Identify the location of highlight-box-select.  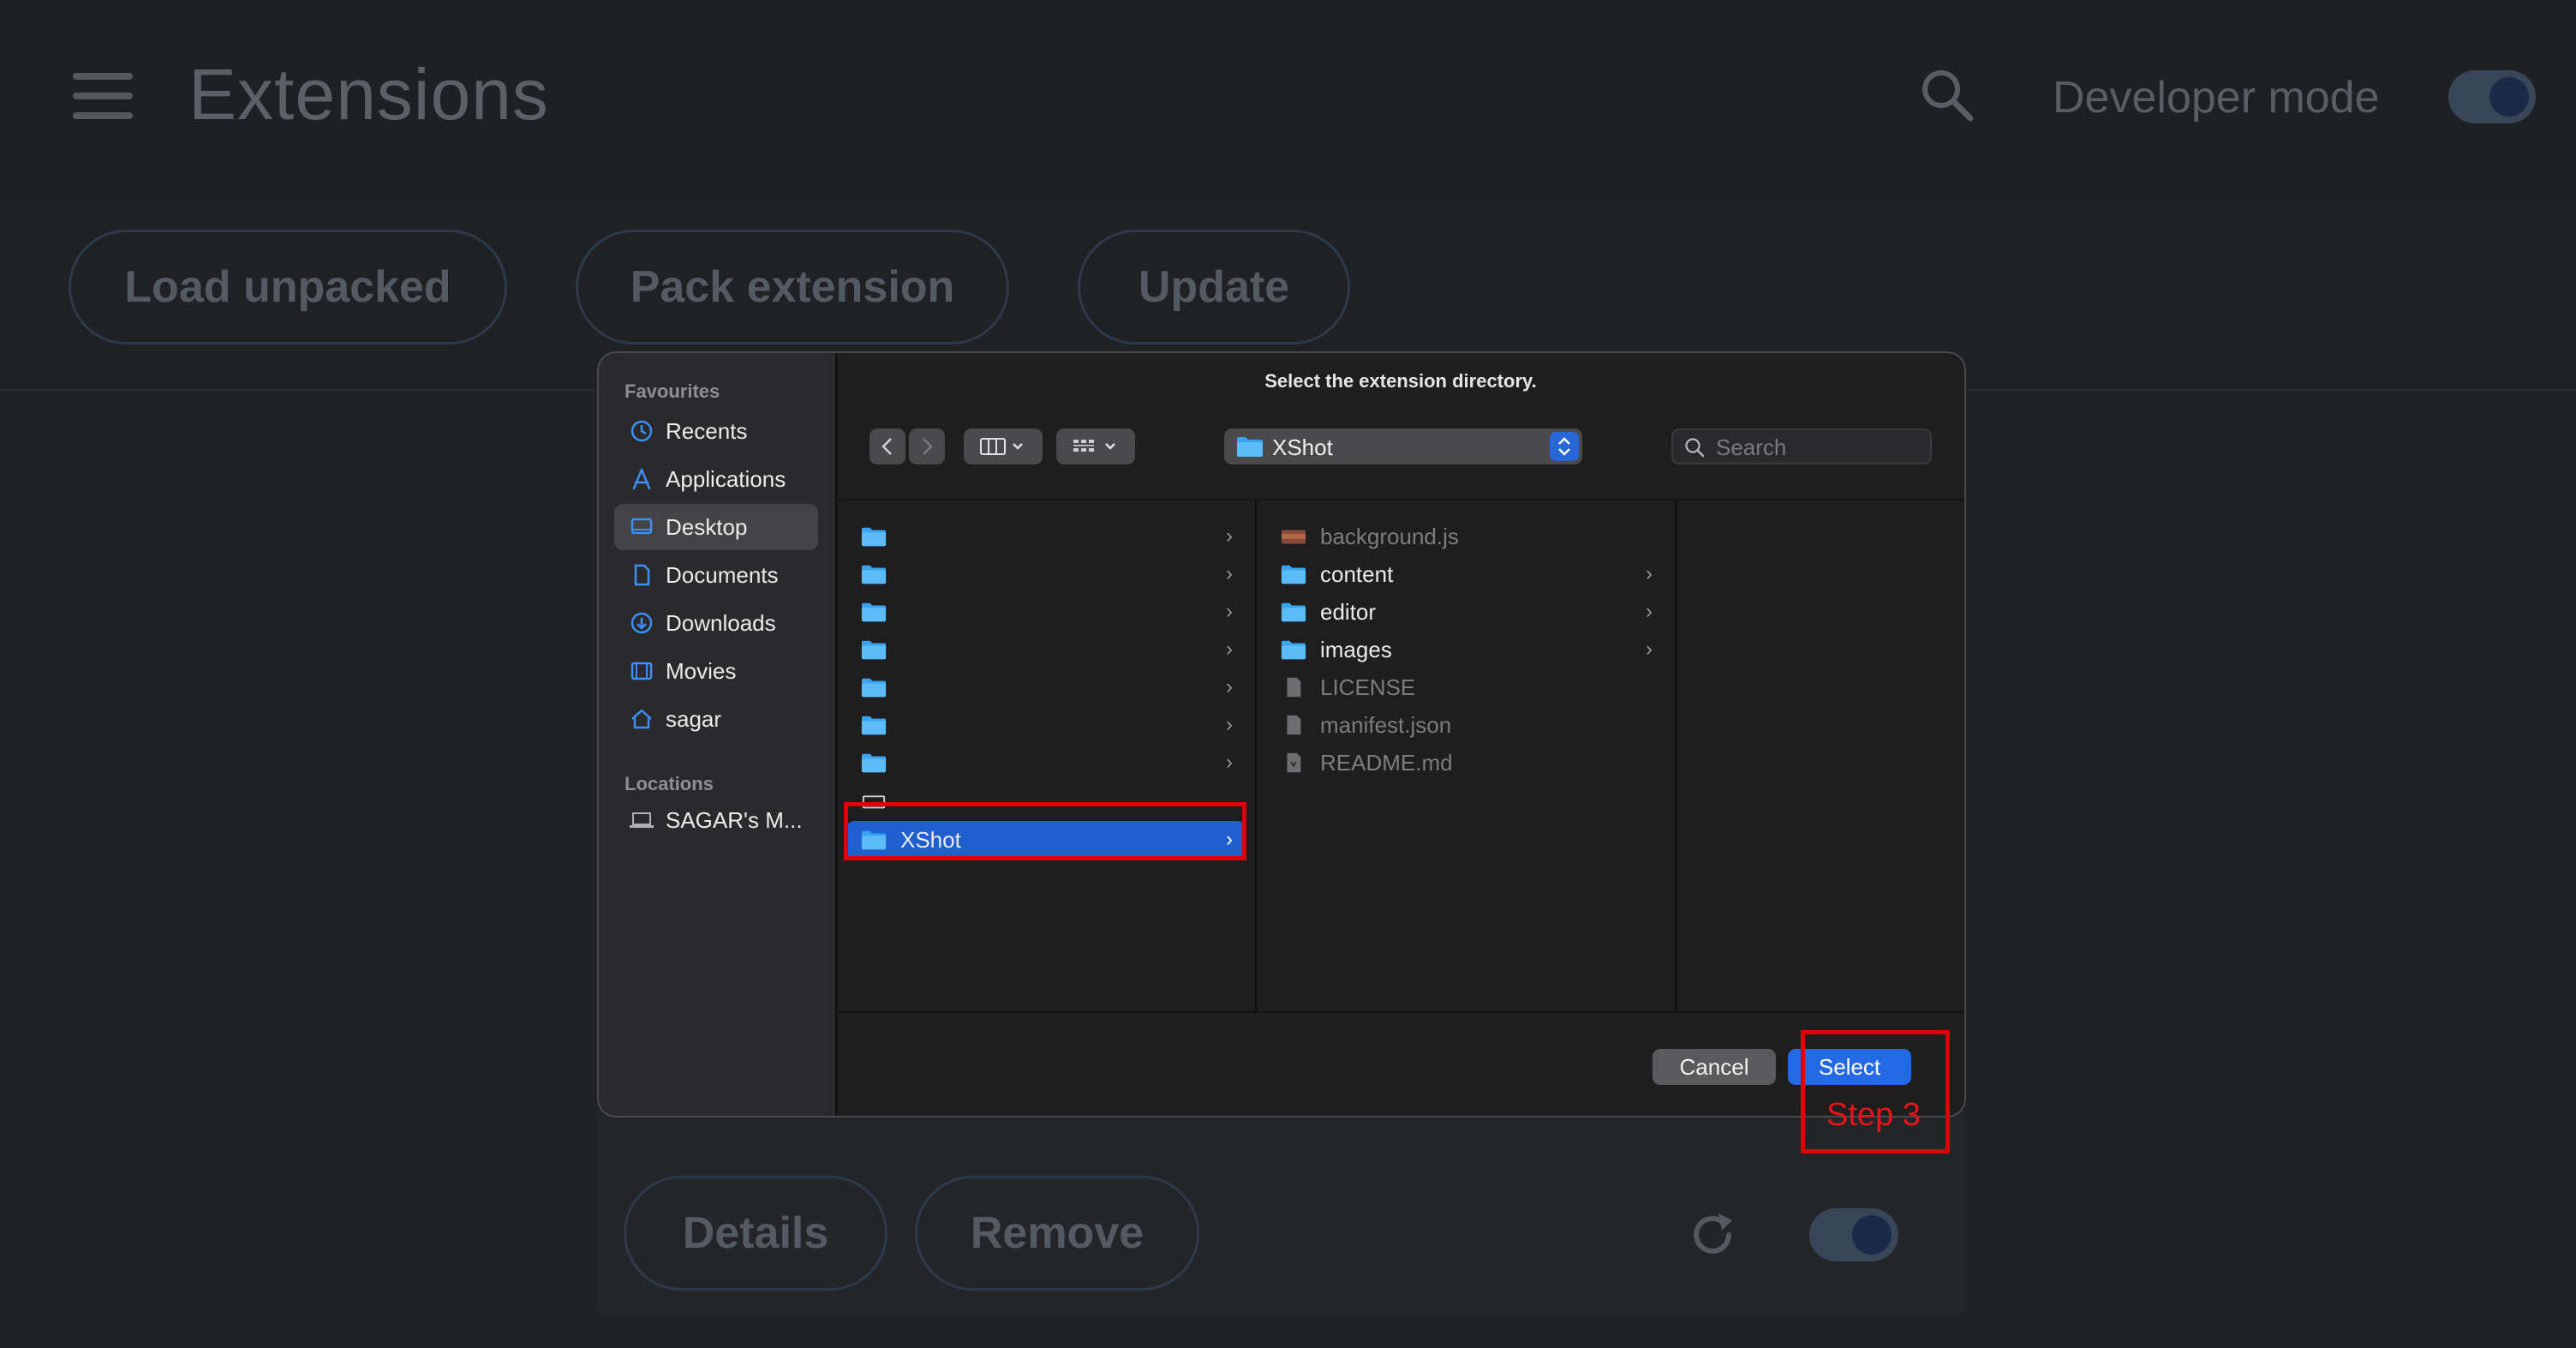
(1875, 1091).